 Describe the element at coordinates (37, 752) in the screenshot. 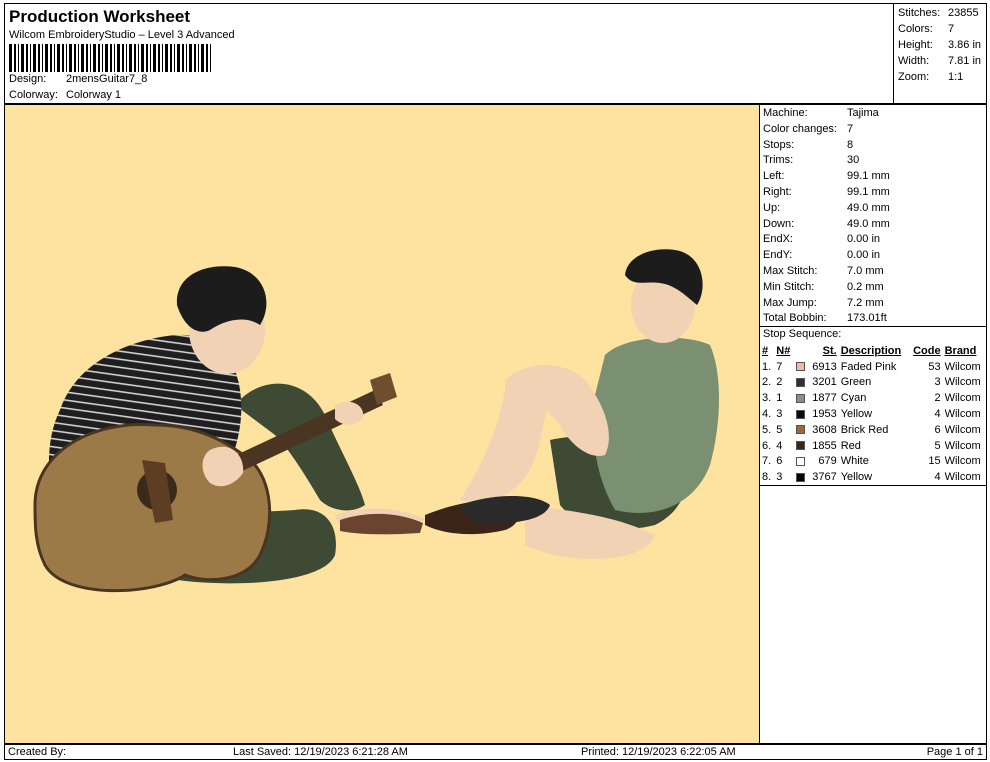

I see `created-by: Created By:` at that location.